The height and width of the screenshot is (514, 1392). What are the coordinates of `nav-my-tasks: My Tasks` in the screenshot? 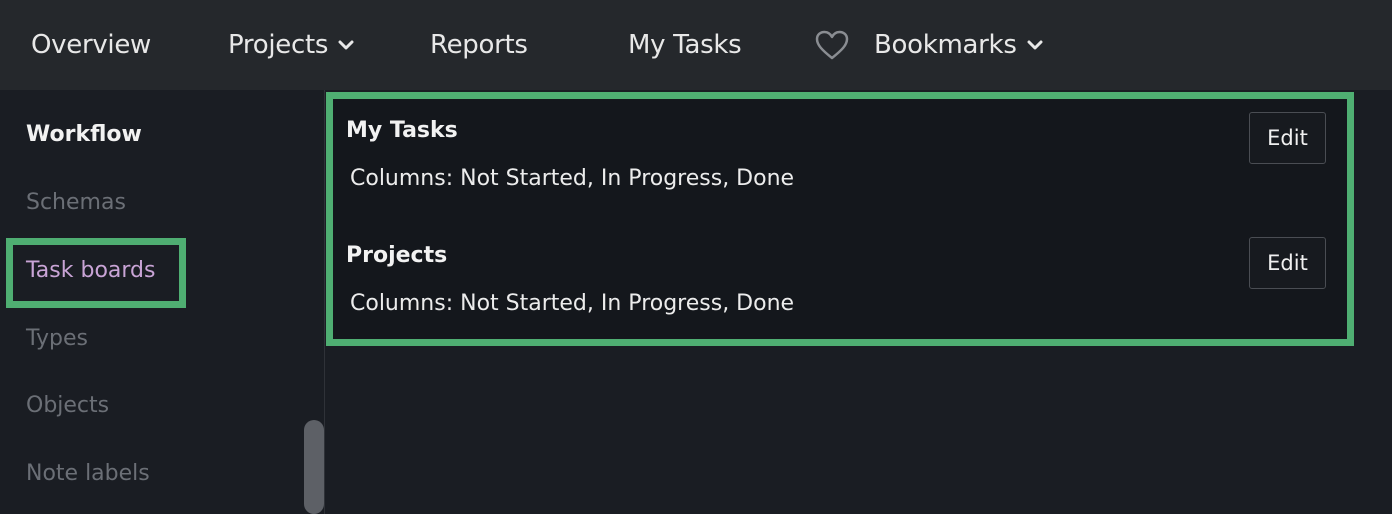 It's located at (685, 45).